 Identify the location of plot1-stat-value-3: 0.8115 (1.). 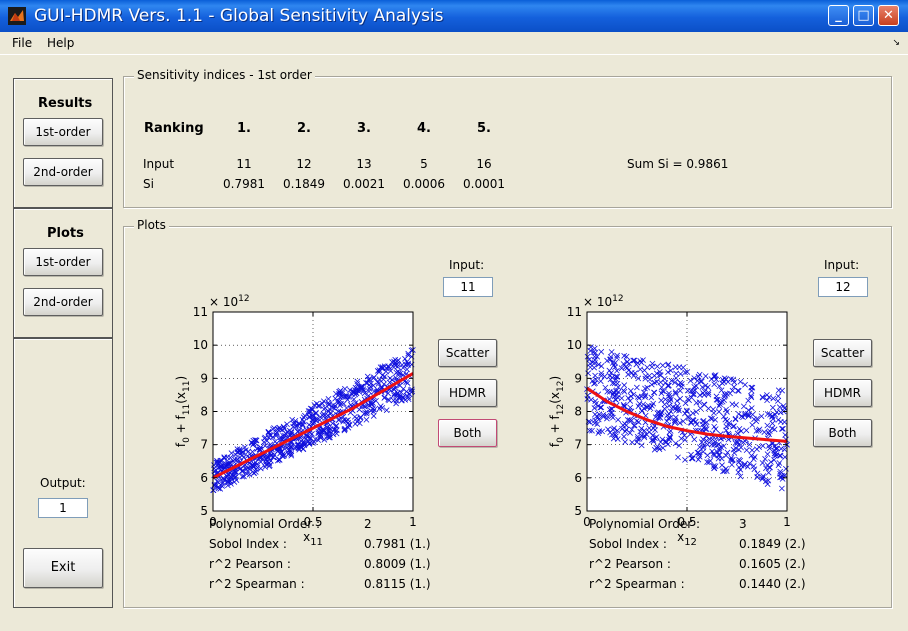
(397, 584).